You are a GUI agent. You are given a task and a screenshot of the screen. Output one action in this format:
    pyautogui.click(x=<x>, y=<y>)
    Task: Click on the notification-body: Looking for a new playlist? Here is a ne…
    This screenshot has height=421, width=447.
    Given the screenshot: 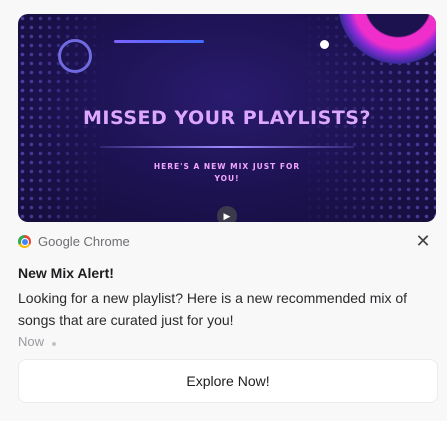 What is the action you would take?
    pyautogui.click(x=213, y=309)
    